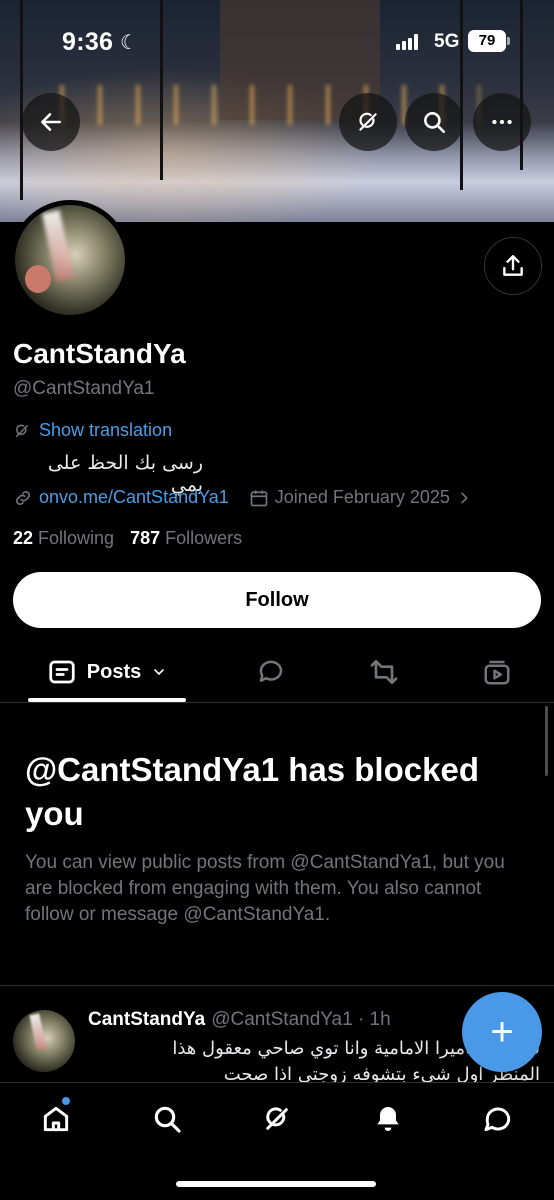  I want to click on link-icon, so click(23, 497).